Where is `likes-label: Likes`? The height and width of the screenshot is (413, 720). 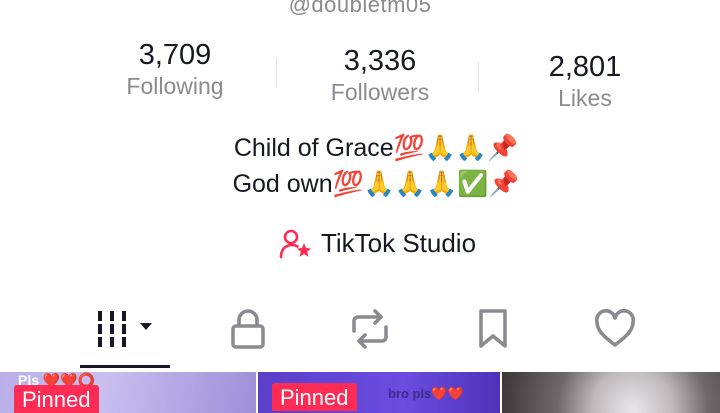
likes-label: Likes is located at coordinates (585, 98).